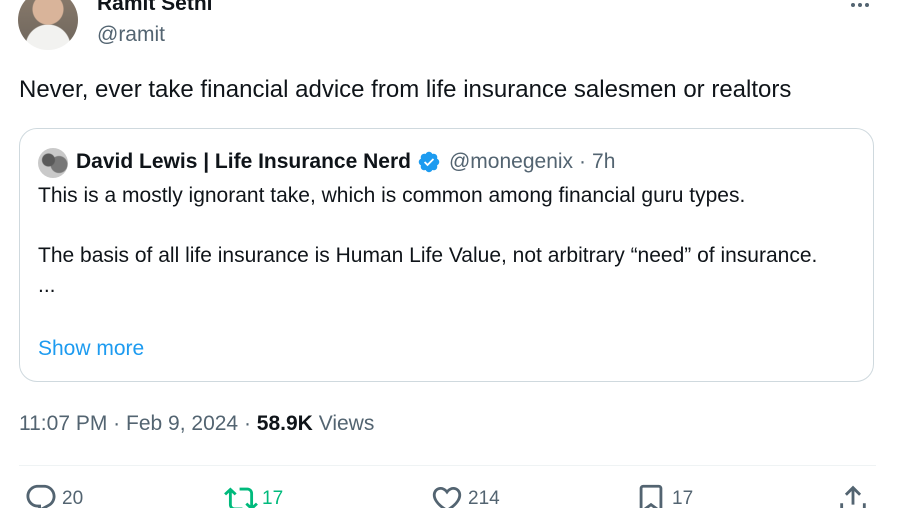  What do you see at coordinates (603, 162) in the screenshot?
I see `quoted-tweet-time: 7h` at bounding box center [603, 162].